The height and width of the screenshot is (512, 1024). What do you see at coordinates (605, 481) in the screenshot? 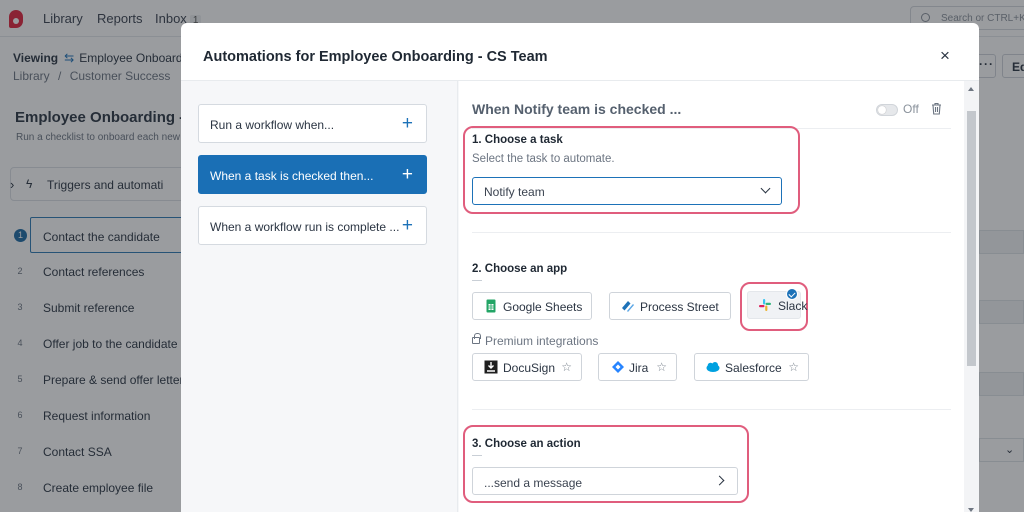
I see `action-select: ...send a message` at bounding box center [605, 481].